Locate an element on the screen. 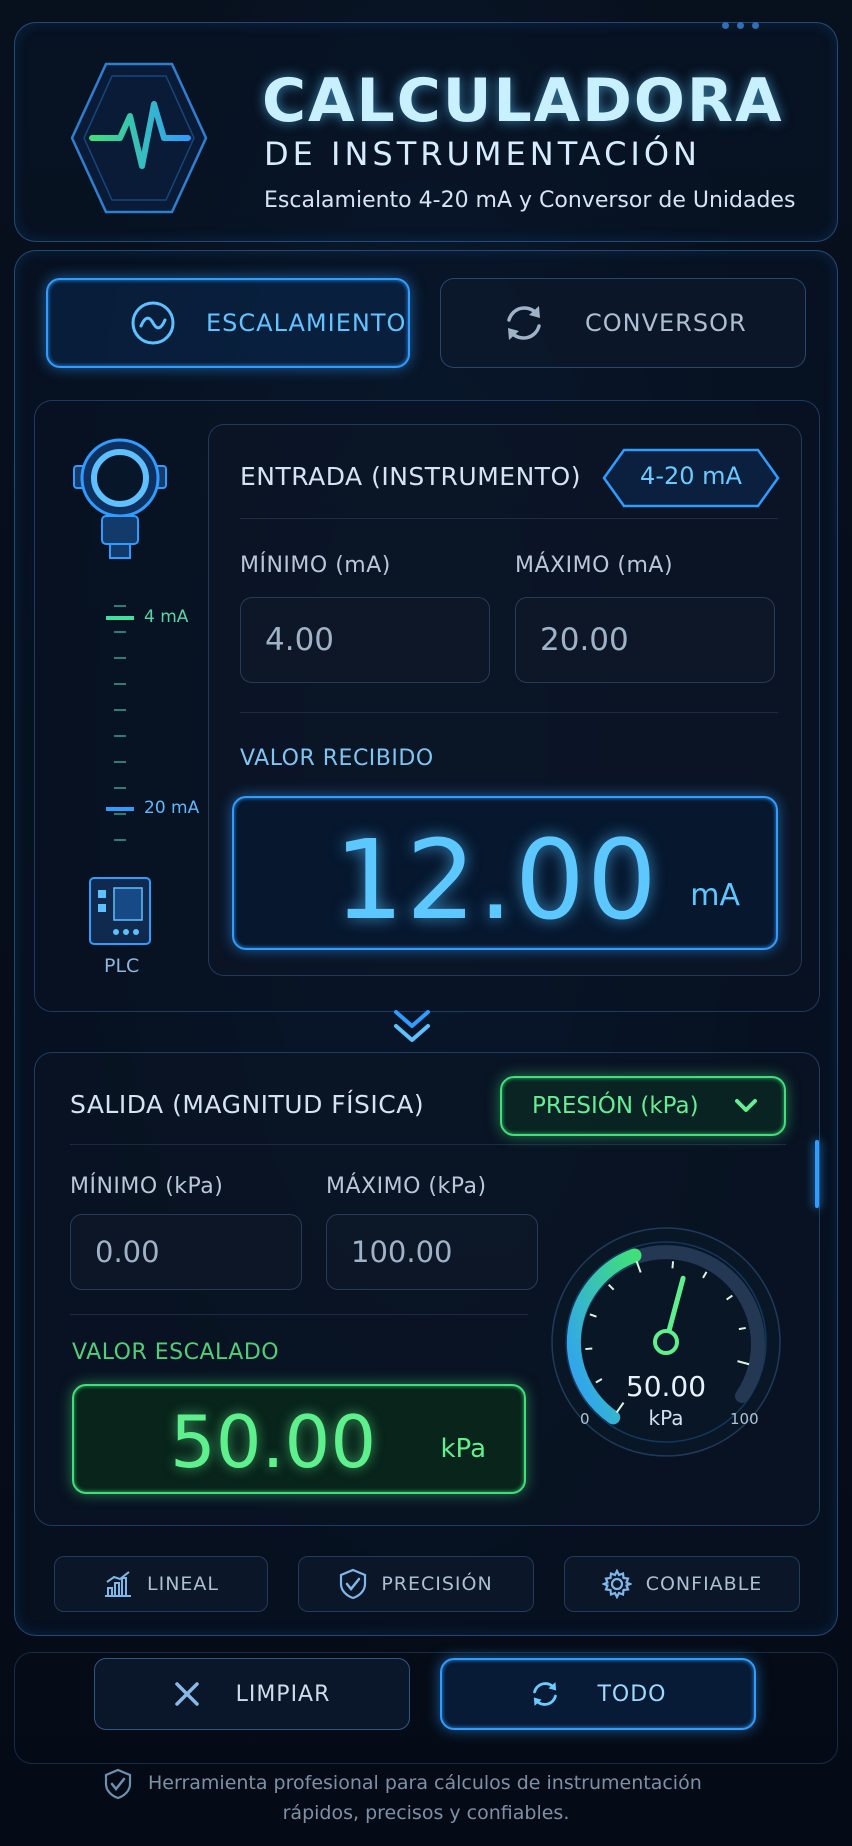 The width and height of the screenshot is (852, 1846). output-max-value: 100.00 is located at coordinates (402, 1252).